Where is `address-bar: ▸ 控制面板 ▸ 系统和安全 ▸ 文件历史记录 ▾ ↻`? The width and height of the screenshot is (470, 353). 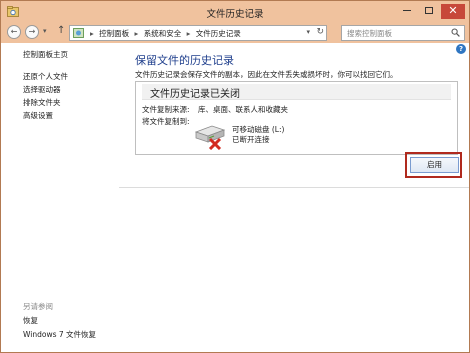 address-bar: ▸ 控制面板 ▸ 系统和安全 ▸ 文件历史记录 ▾ ↻ is located at coordinates (198, 33).